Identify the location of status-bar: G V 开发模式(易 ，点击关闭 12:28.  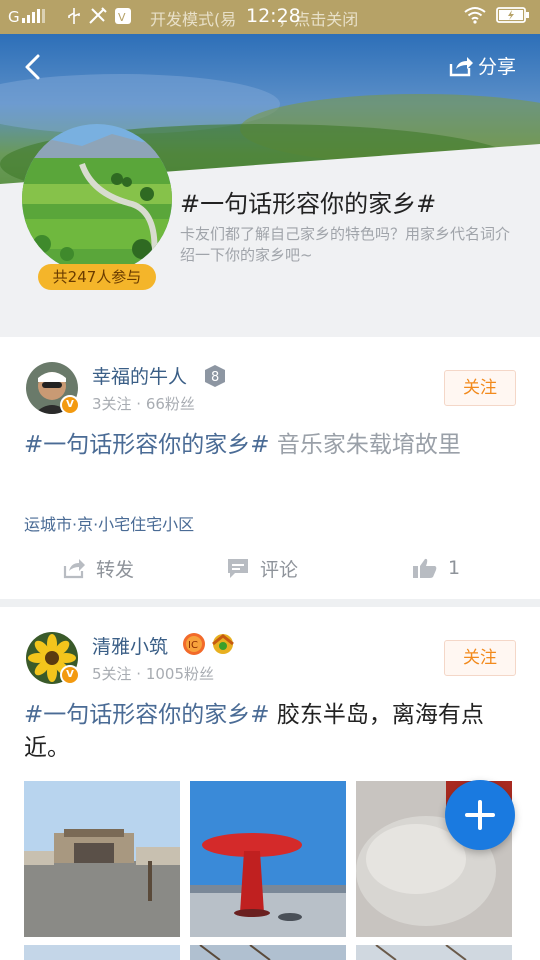
(270, 17).